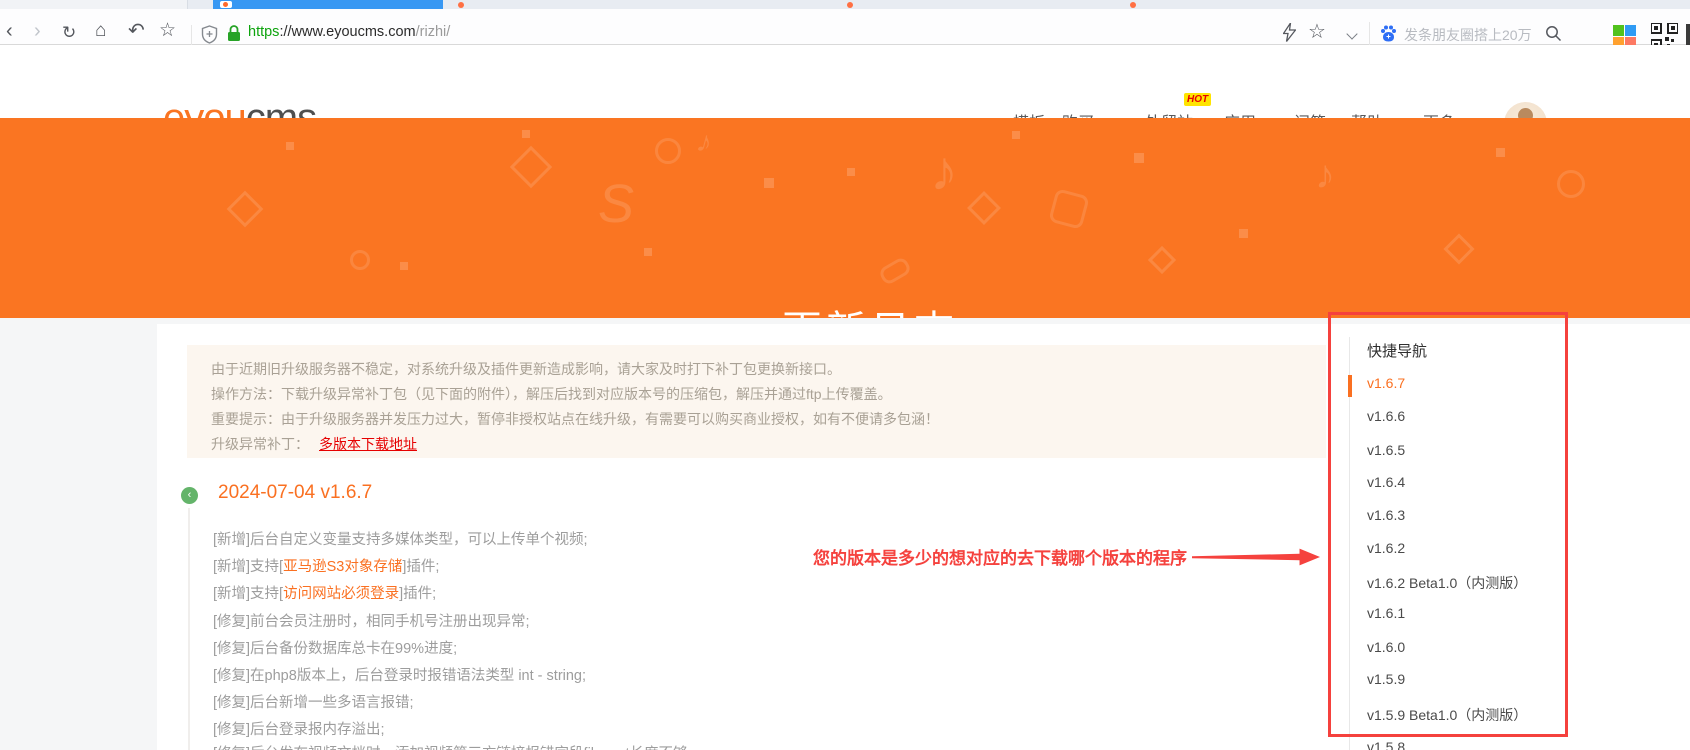 Image resolution: width=1690 pixels, height=750 pixels. What do you see at coordinates (768, 444) in the screenshot?
I see `notice-line: 升级异常补丁： 多版本下载地址` at bounding box center [768, 444].